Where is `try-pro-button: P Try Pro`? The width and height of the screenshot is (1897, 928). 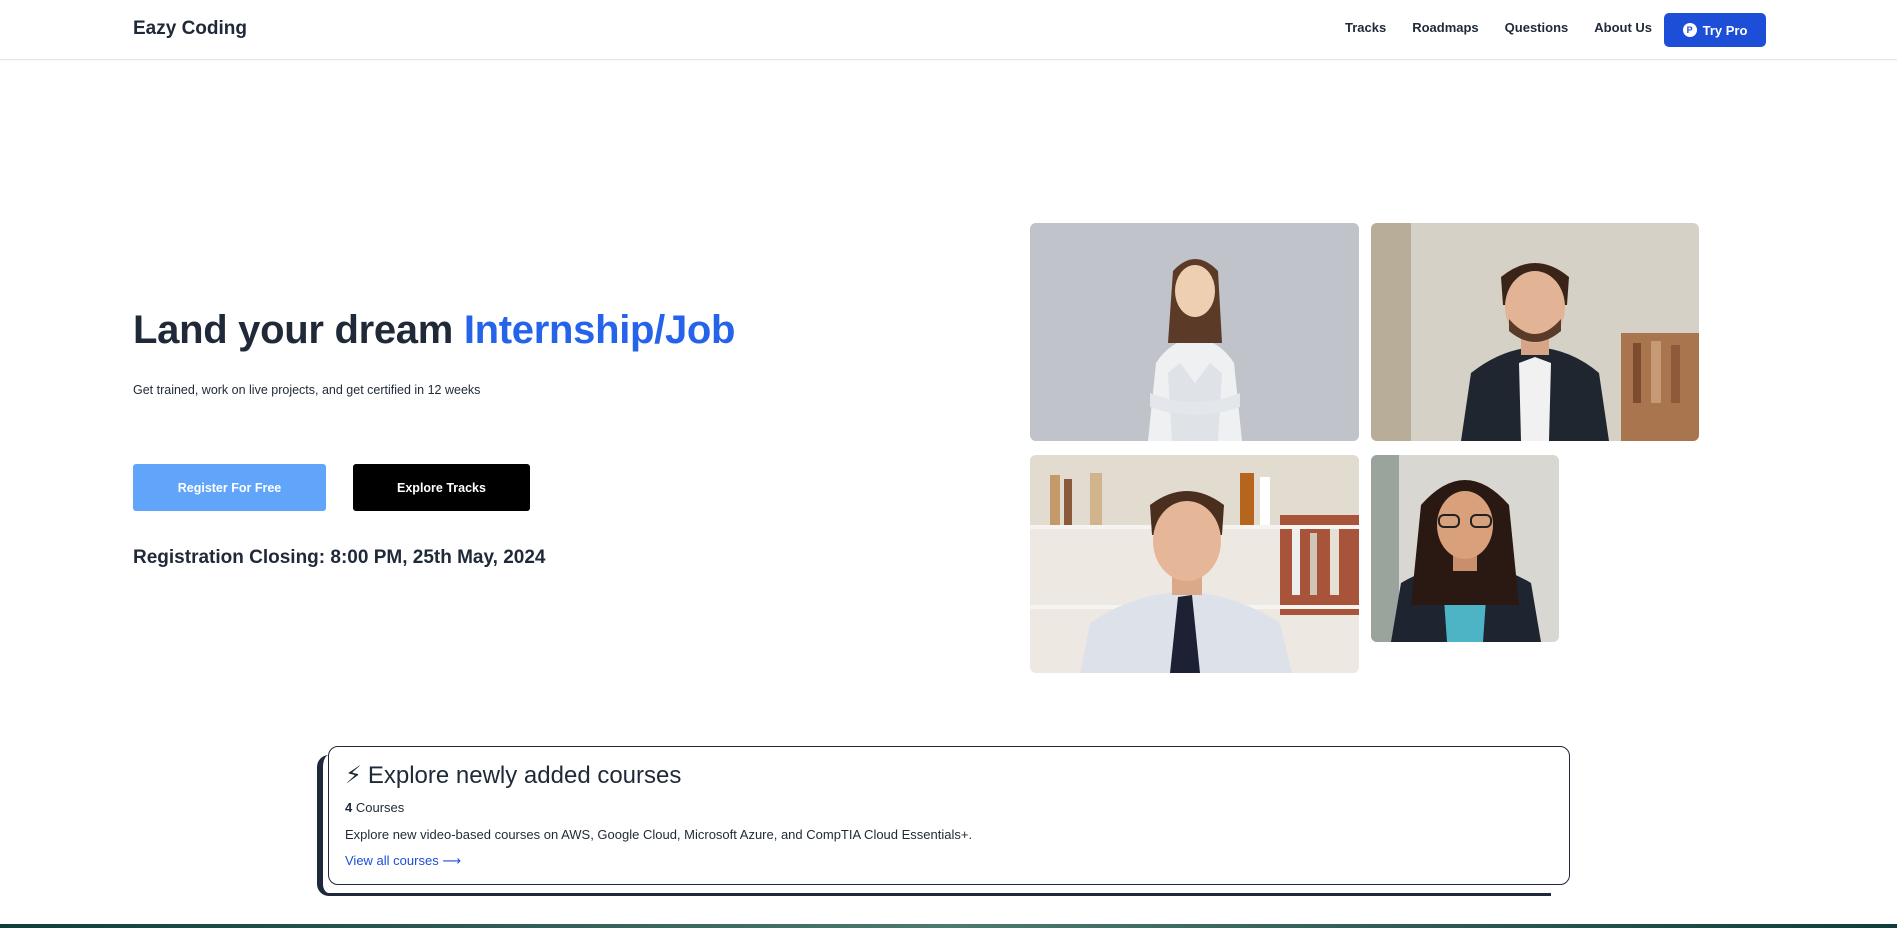 try-pro-button: P Try Pro is located at coordinates (1715, 30).